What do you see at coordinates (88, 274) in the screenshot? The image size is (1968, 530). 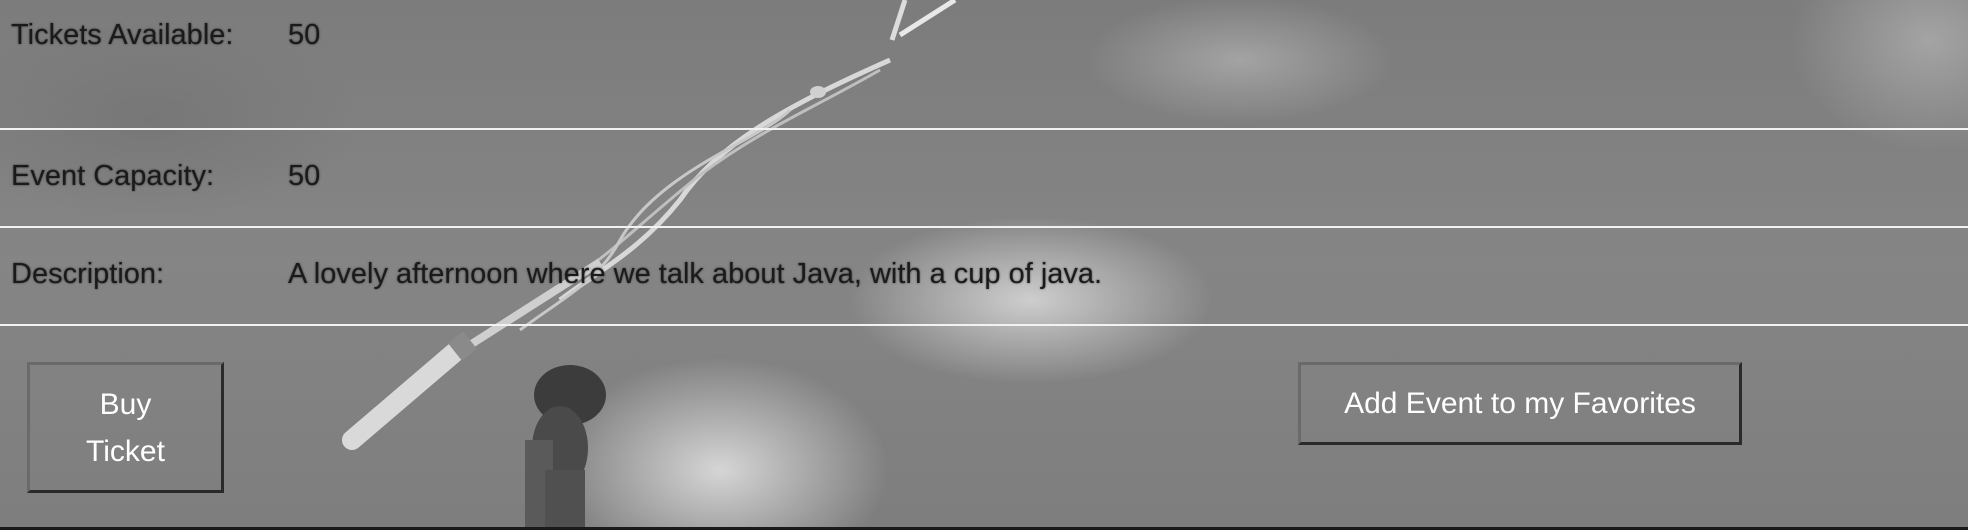 I see `description-label: Description:` at bounding box center [88, 274].